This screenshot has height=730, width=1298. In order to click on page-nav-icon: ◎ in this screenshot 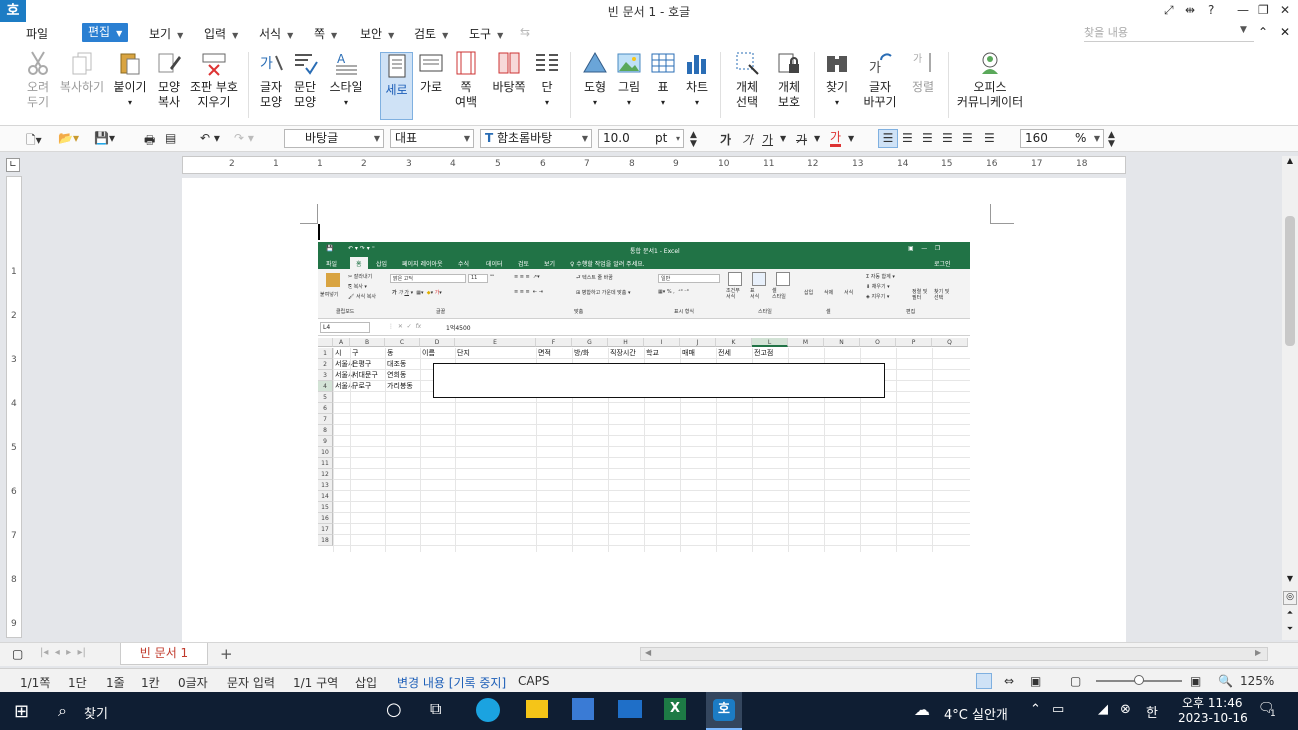, I will do `click(1290, 598)`.